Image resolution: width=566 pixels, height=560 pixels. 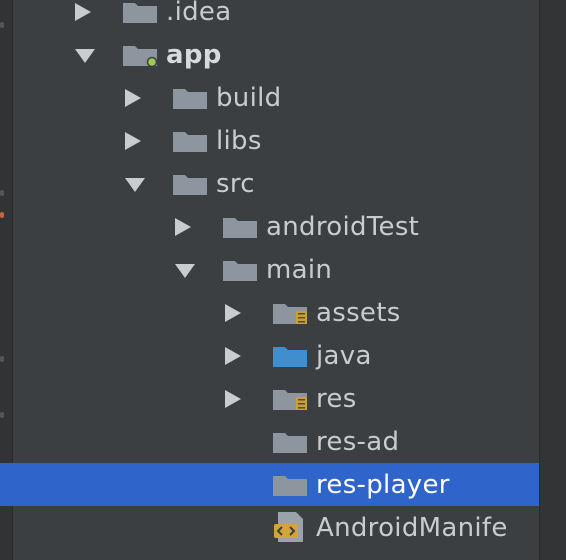 I want to click on tree-item-label: src, so click(x=235, y=183).